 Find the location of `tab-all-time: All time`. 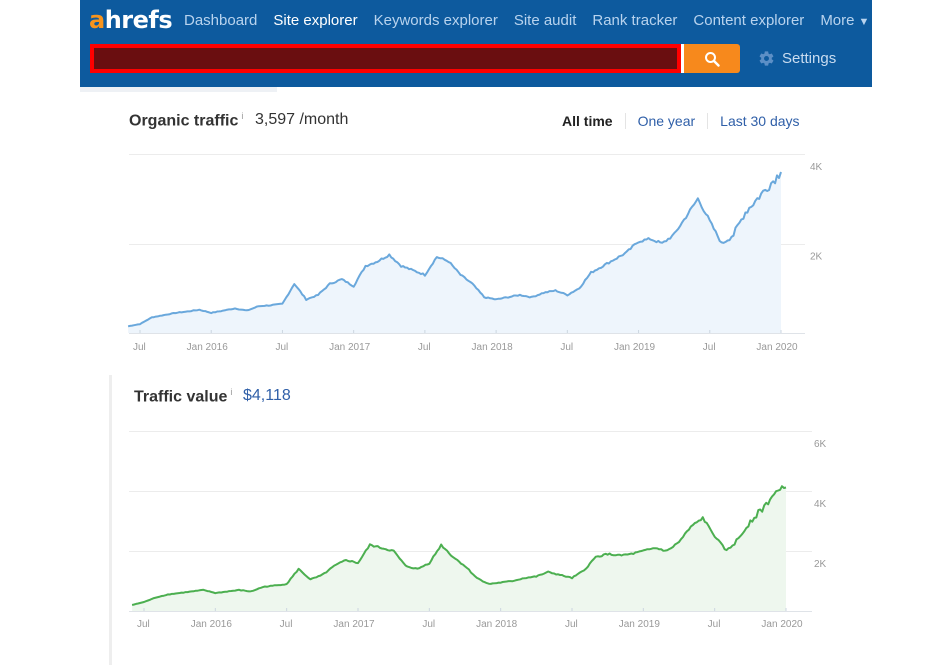

tab-all-time: All time is located at coordinates (593, 121).